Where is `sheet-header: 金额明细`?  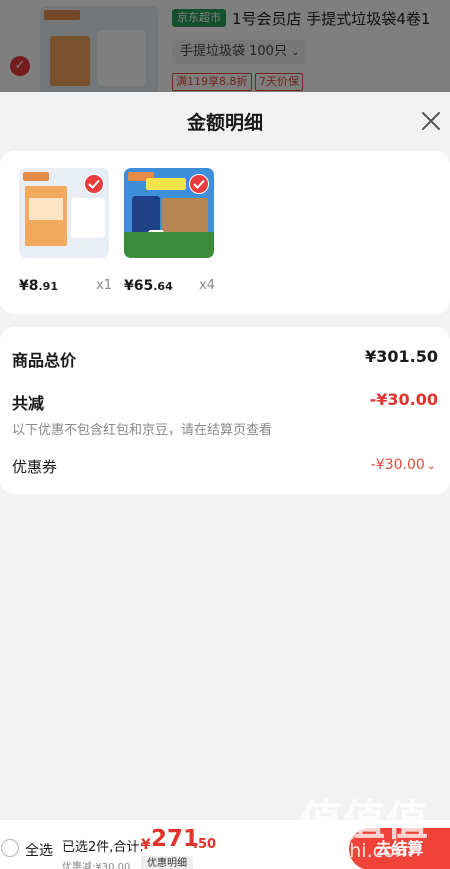 sheet-header: 金额明细 is located at coordinates (225, 121).